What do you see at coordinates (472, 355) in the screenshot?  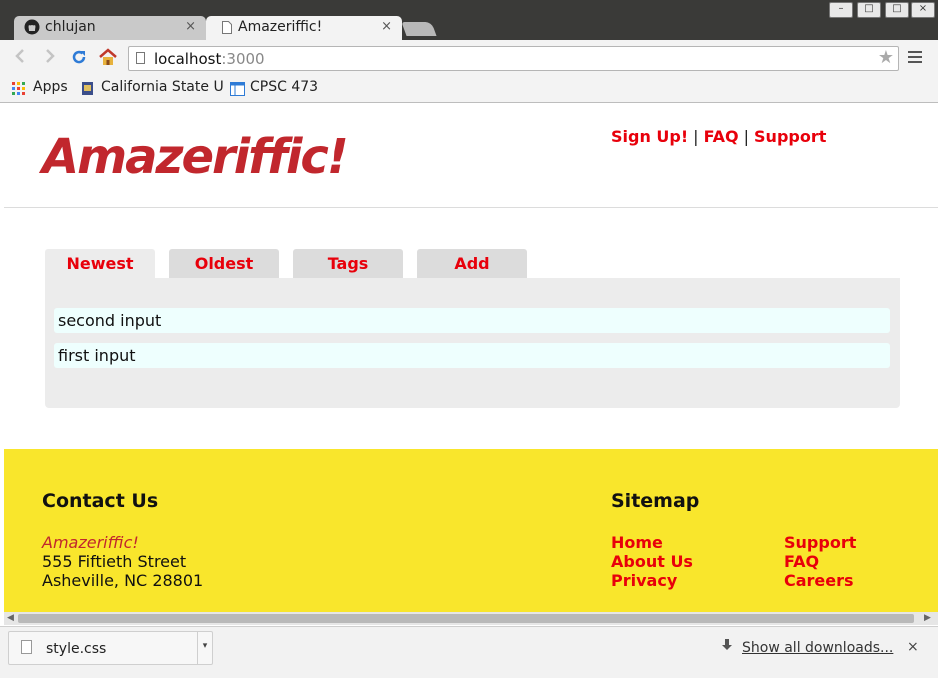 I see `list-item: first input` at bounding box center [472, 355].